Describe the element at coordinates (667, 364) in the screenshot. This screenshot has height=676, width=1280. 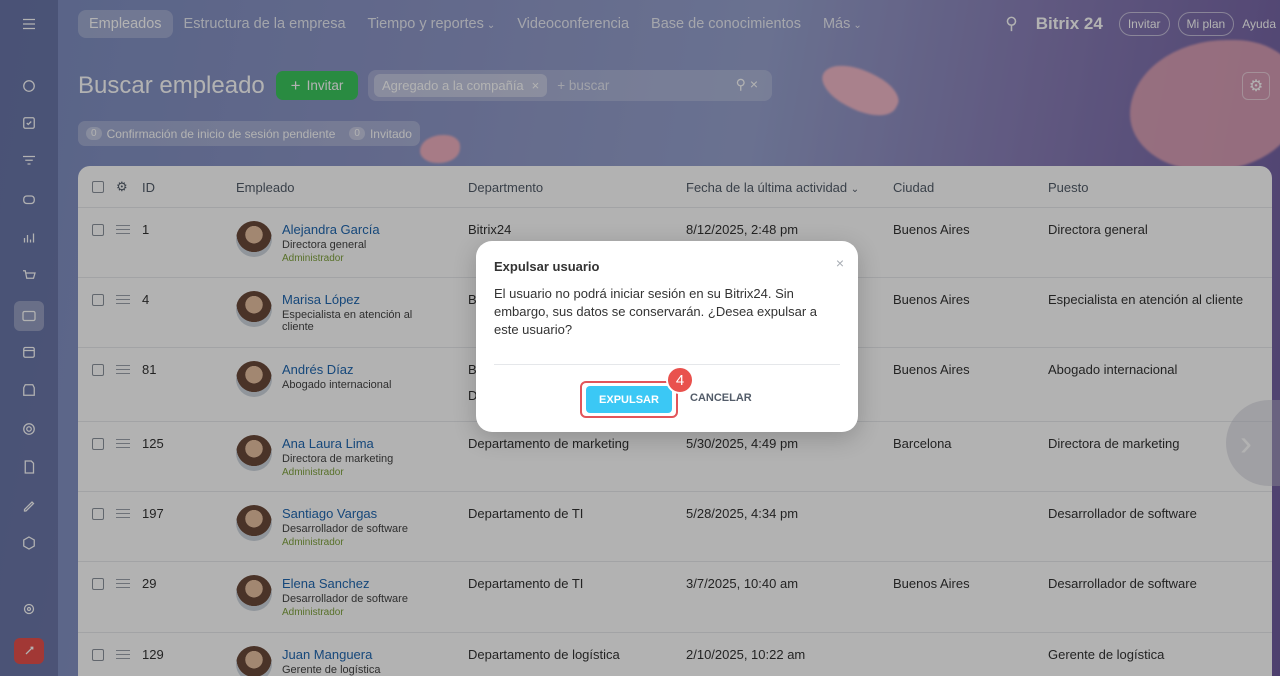
I see `divider` at that location.